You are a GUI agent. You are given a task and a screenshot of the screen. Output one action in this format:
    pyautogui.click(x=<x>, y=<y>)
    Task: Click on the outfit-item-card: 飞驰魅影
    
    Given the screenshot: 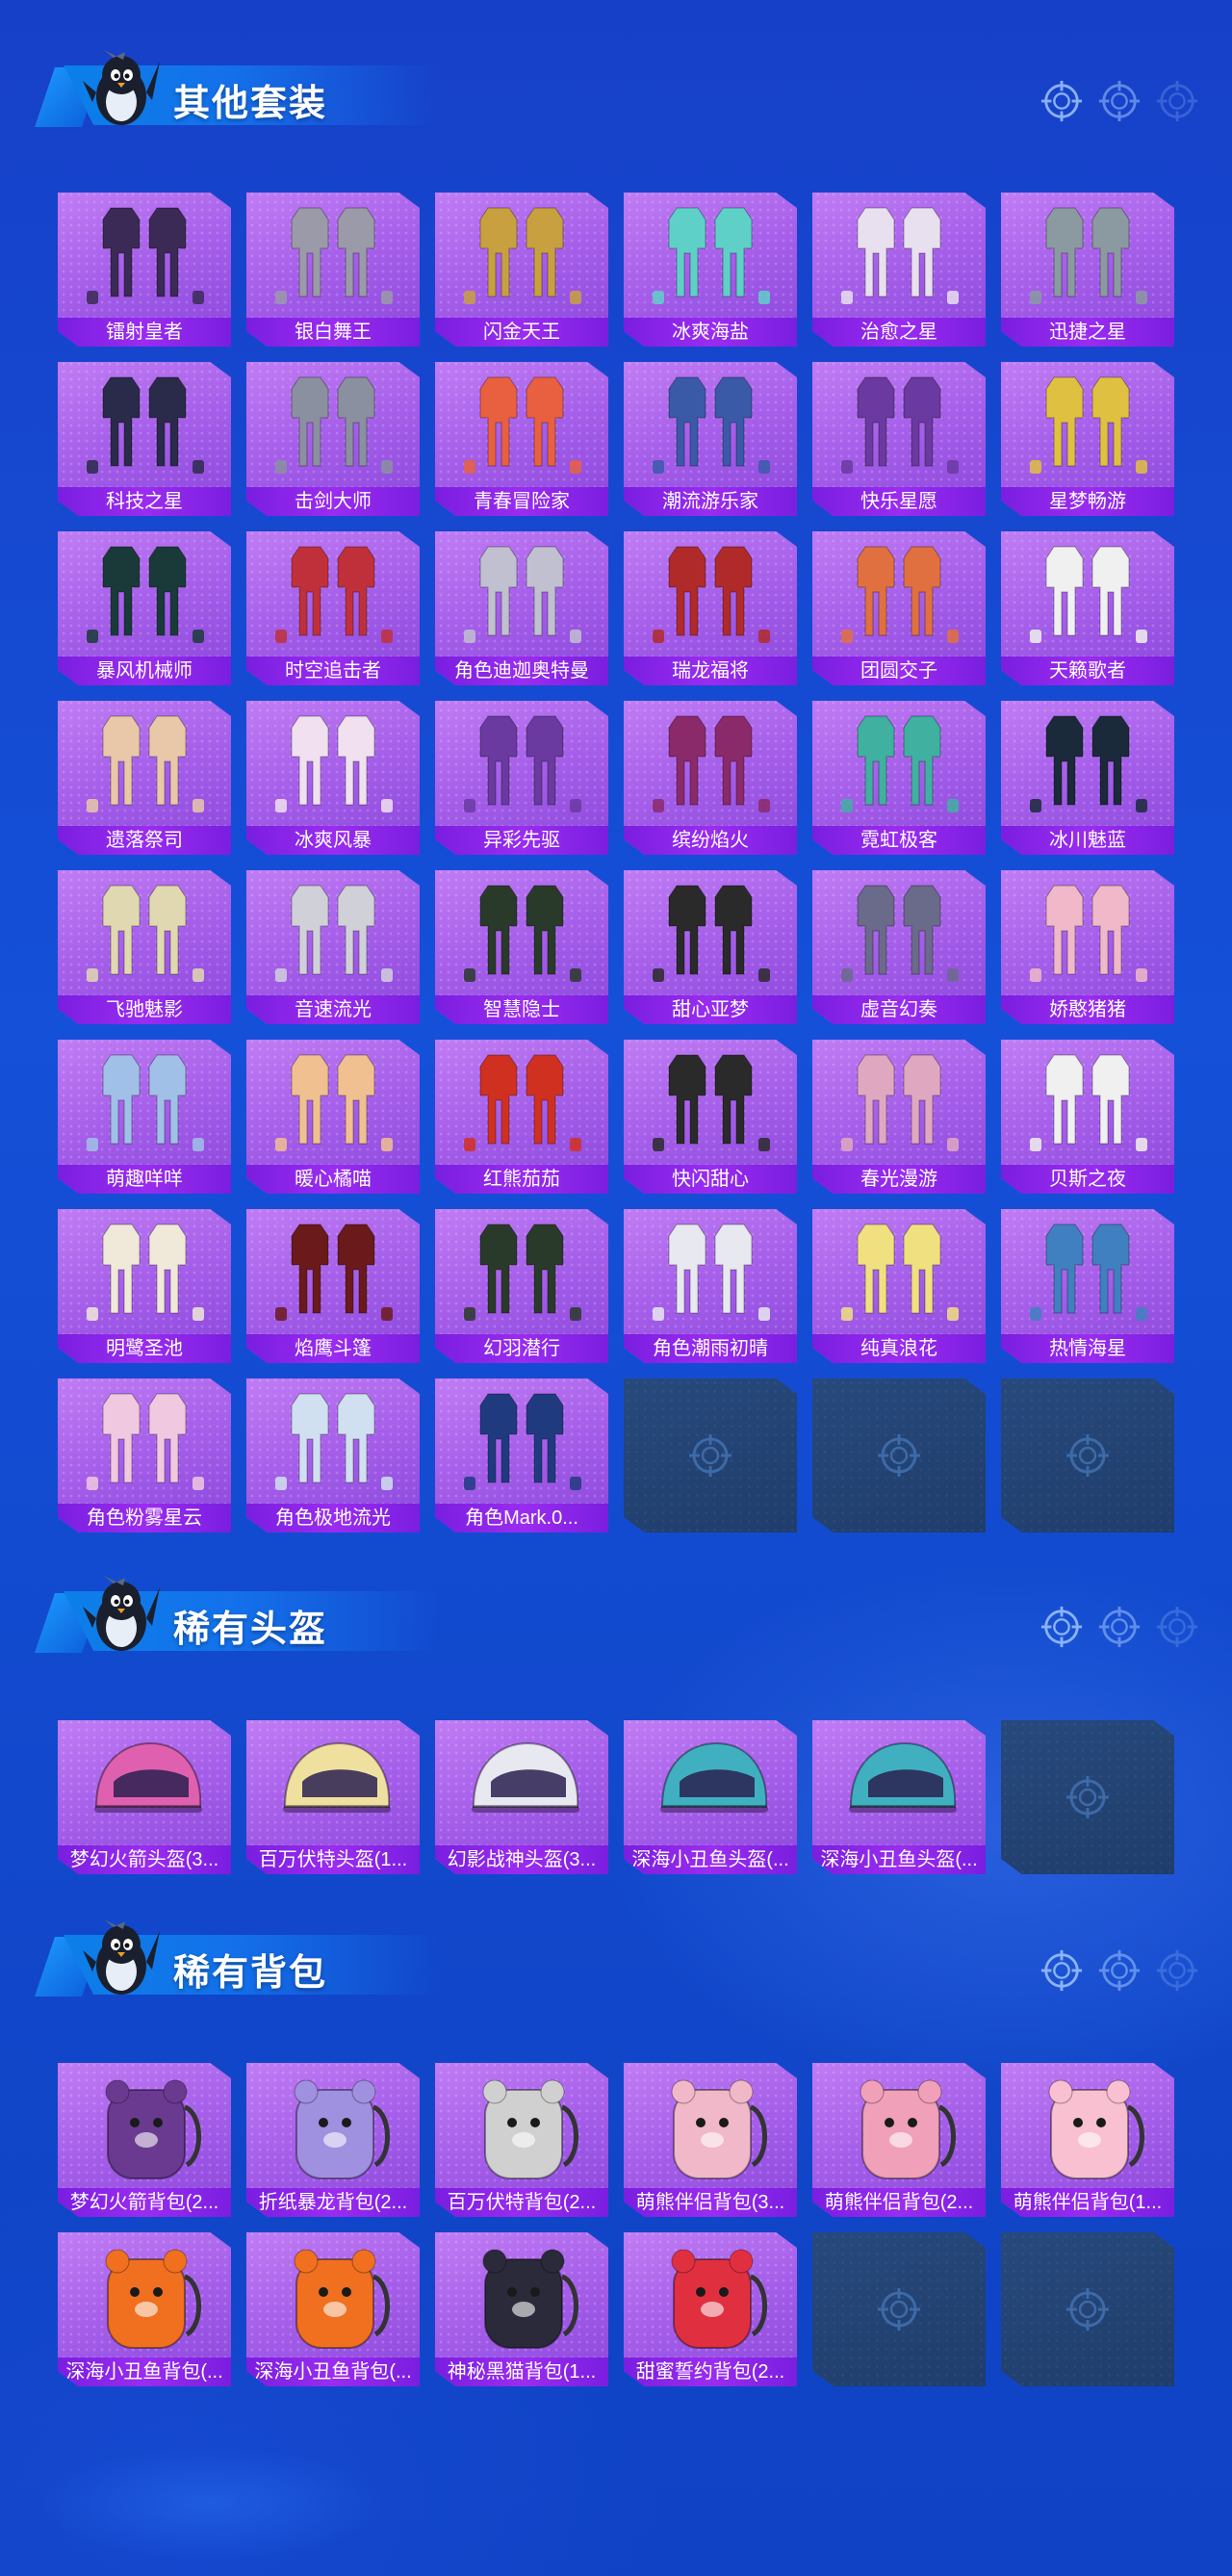 What is the action you would take?
    pyautogui.click(x=144, y=947)
    